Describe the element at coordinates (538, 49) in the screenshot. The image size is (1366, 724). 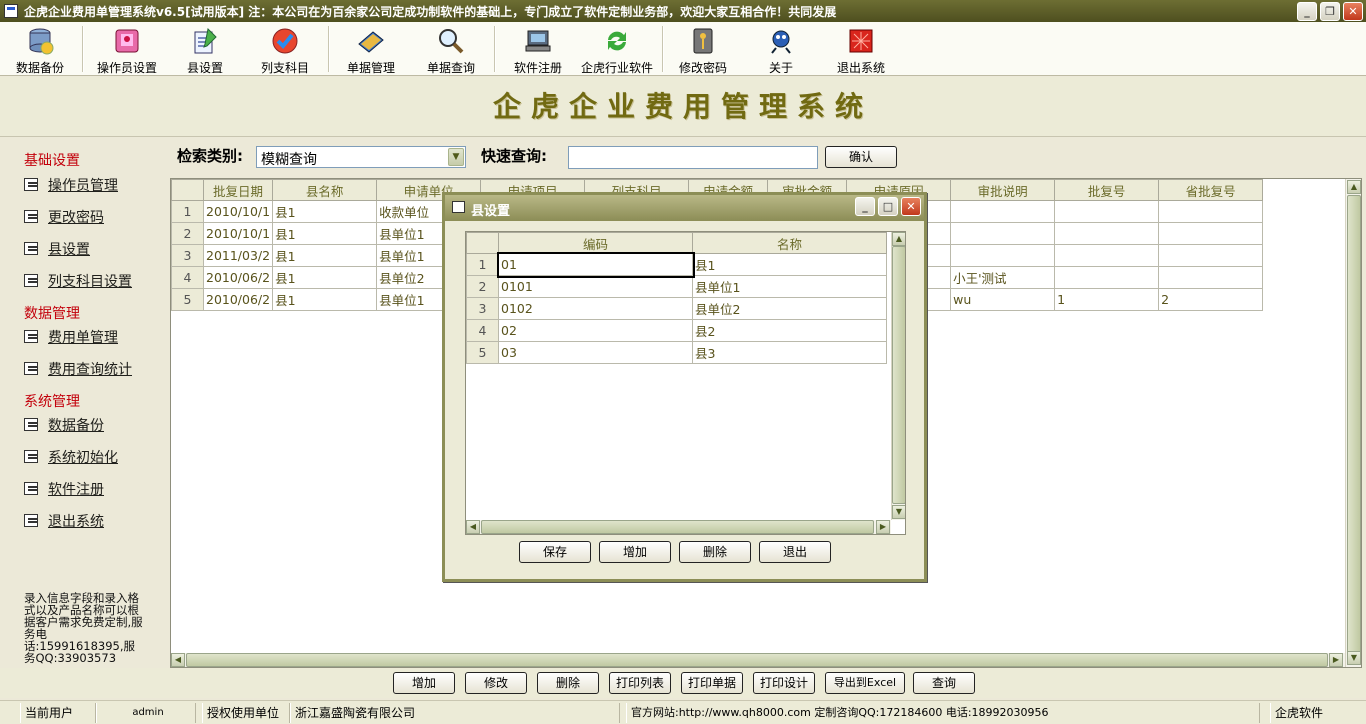
I see `toolbar-software-register-button: 软件注册` at that location.